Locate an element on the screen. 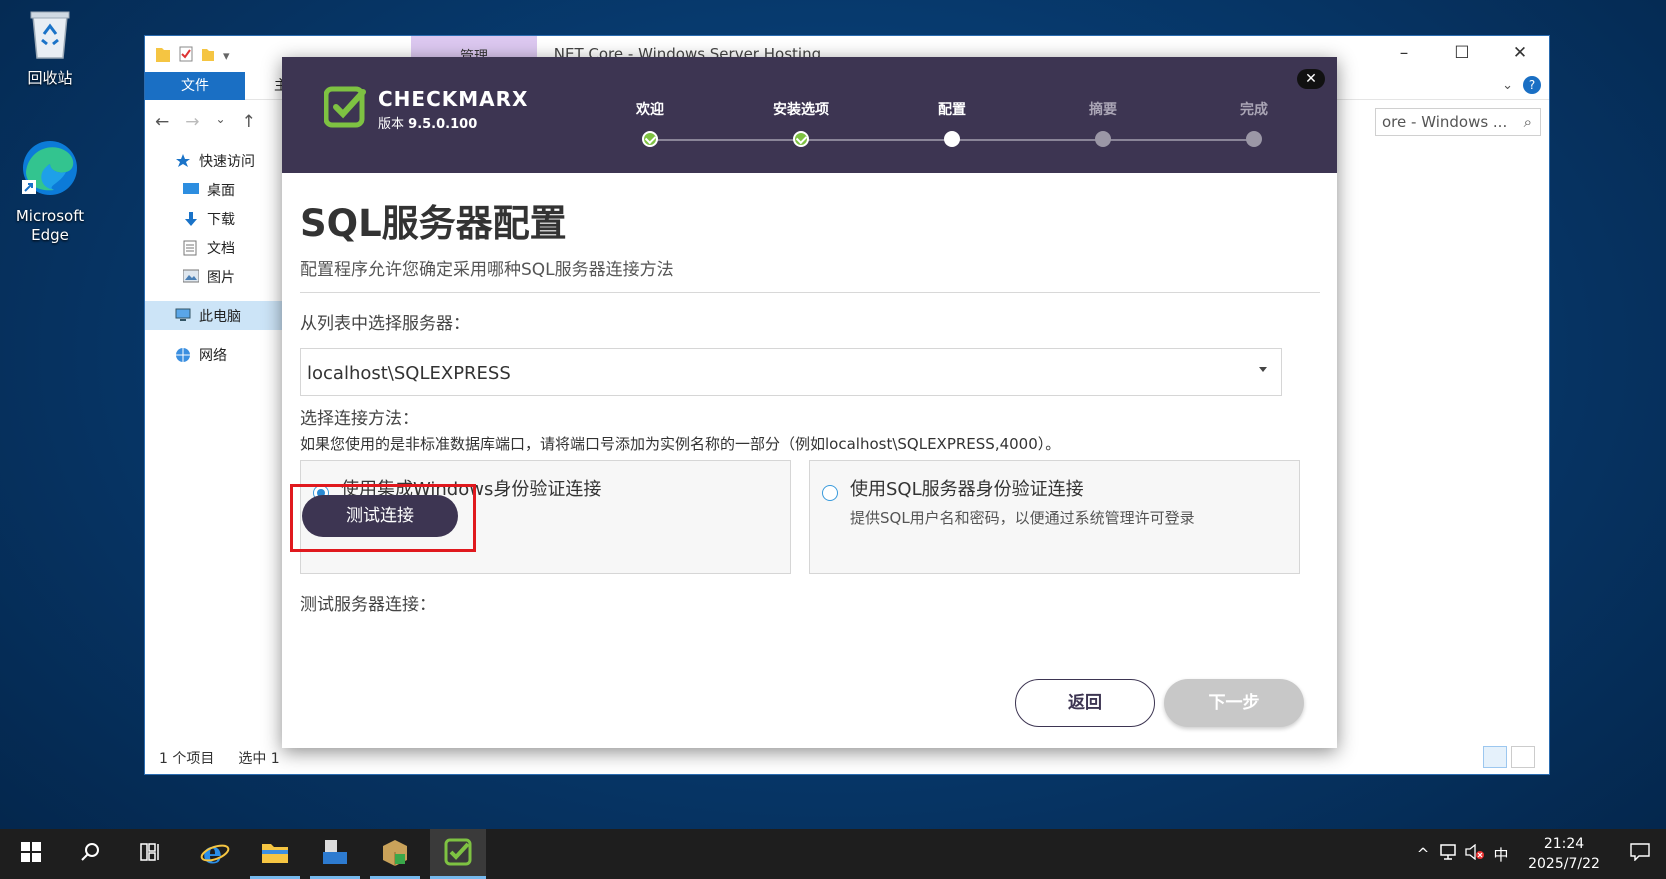 The image size is (1666, 879). taskbar: e ^ 中 21:24 2025/7/22 is located at coordinates (833, 854).